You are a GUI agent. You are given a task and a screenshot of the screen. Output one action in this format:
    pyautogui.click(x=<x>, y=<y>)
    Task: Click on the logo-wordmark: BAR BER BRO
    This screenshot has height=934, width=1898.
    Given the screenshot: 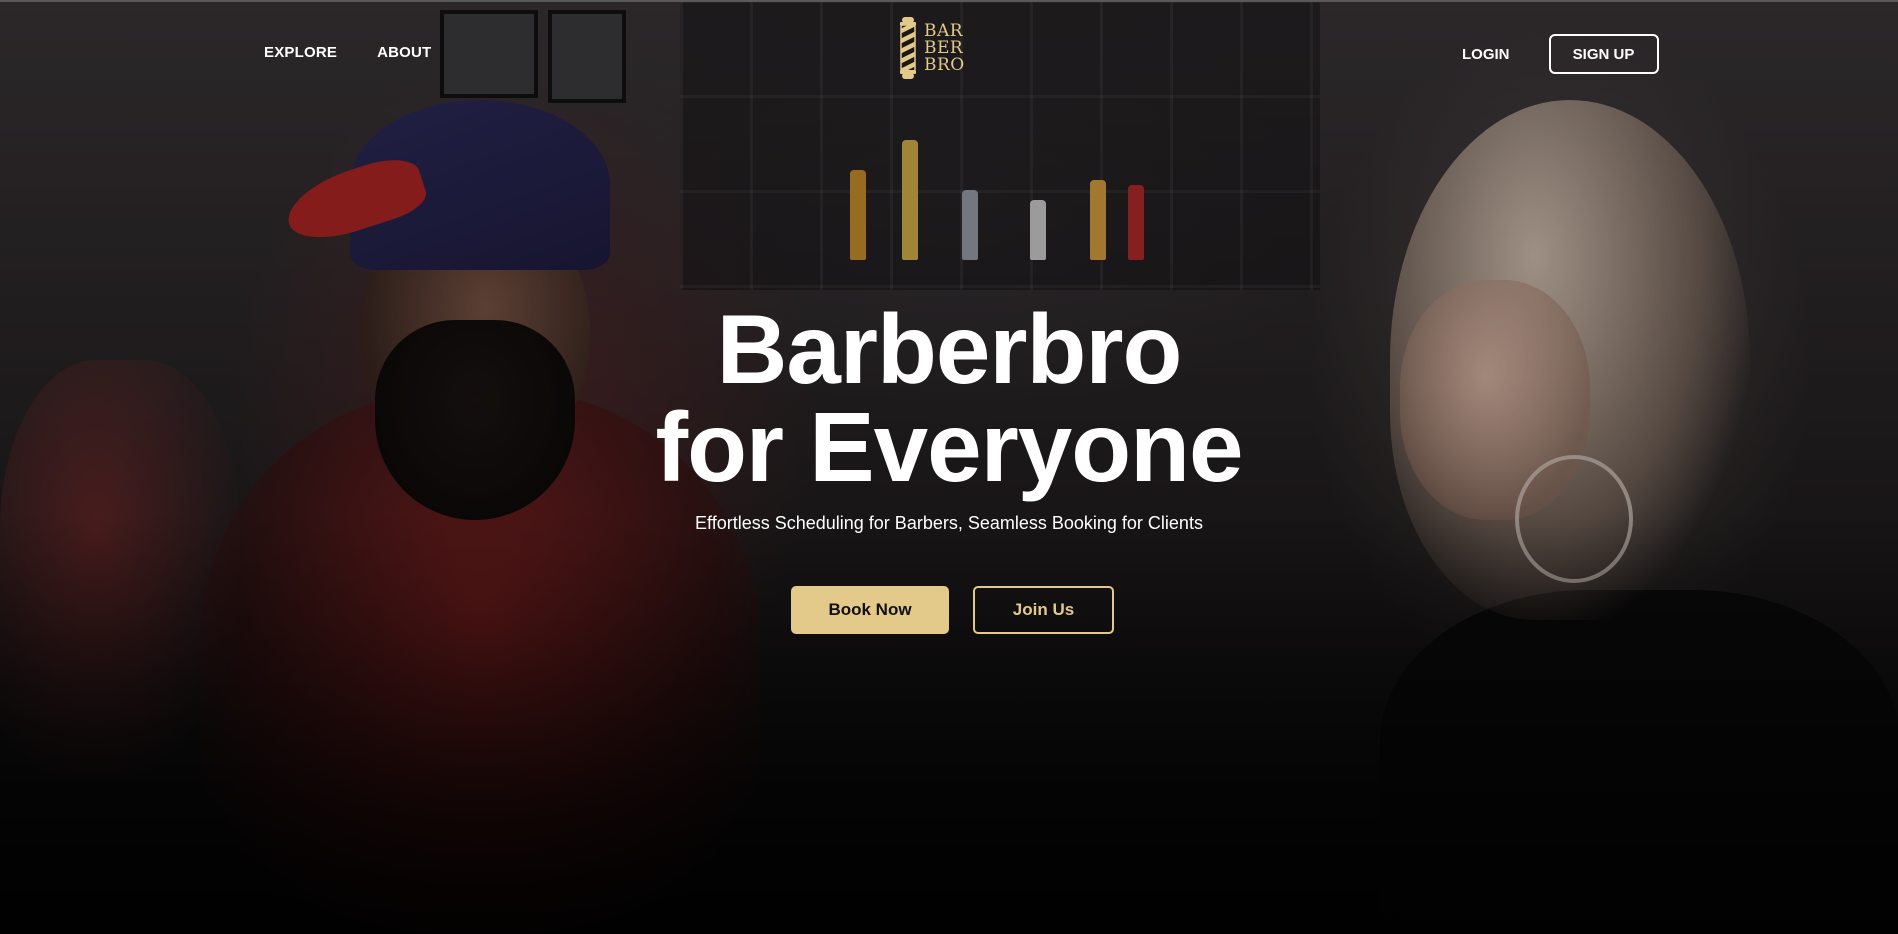 What is the action you would take?
    pyautogui.click(x=944, y=47)
    